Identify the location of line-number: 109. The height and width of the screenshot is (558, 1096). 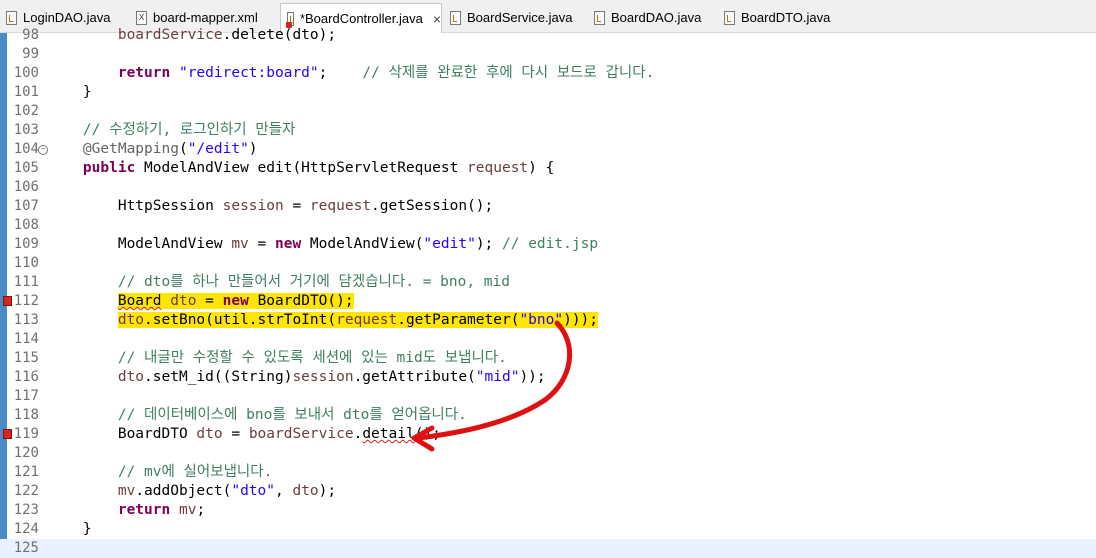
(26, 244).